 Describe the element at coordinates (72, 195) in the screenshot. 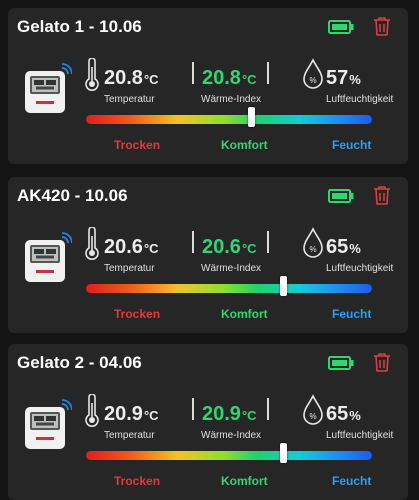

I see `card-title: AK420 - 10.06` at that location.